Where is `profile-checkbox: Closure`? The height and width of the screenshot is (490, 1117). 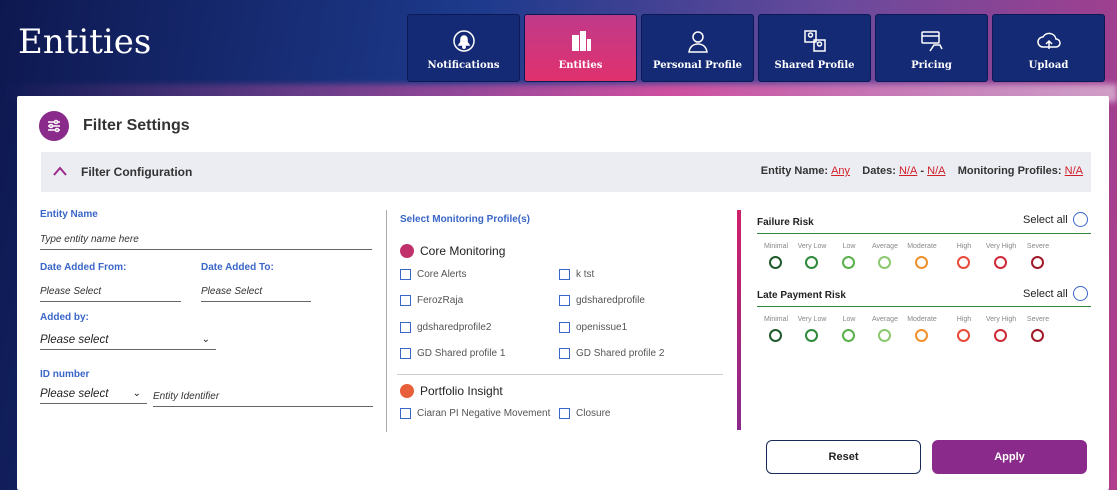
profile-checkbox: Closure is located at coordinates (584, 413).